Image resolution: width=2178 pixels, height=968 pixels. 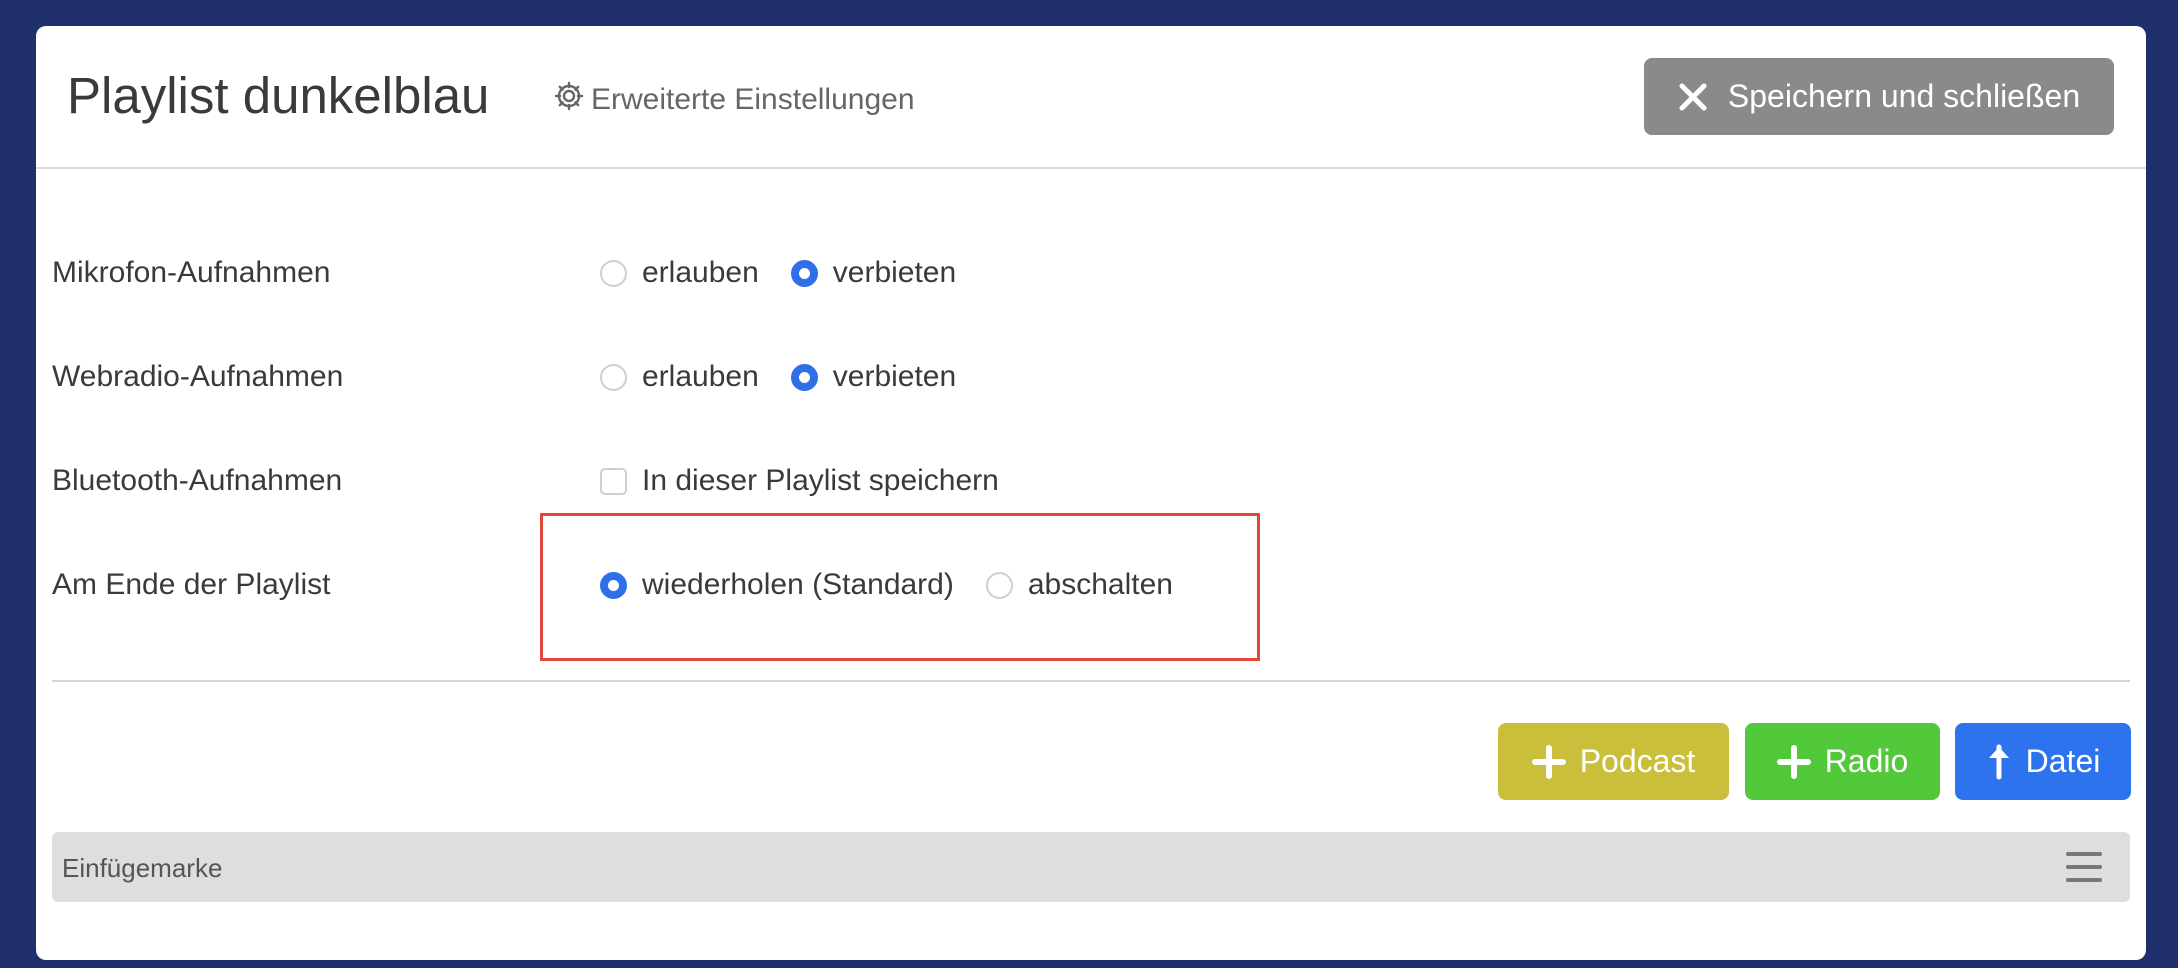 I want to click on advanced-settings-link: Erweiterte Einstellungen, so click(x=734, y=100).